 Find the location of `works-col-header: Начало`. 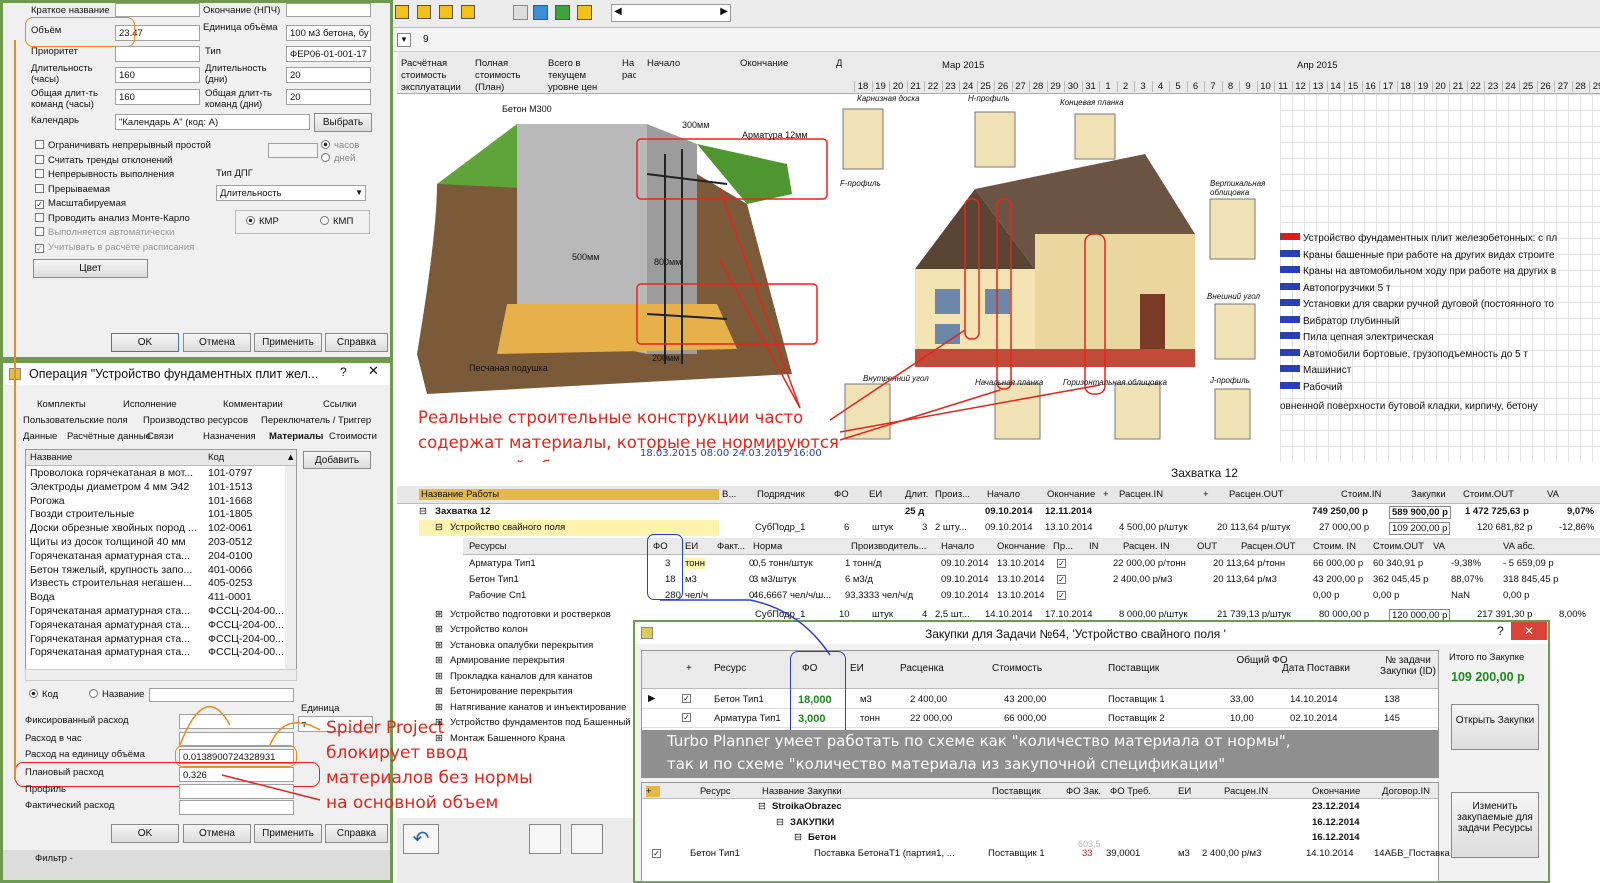

works-col-header: Начало is located at coordinates (1003, 494).